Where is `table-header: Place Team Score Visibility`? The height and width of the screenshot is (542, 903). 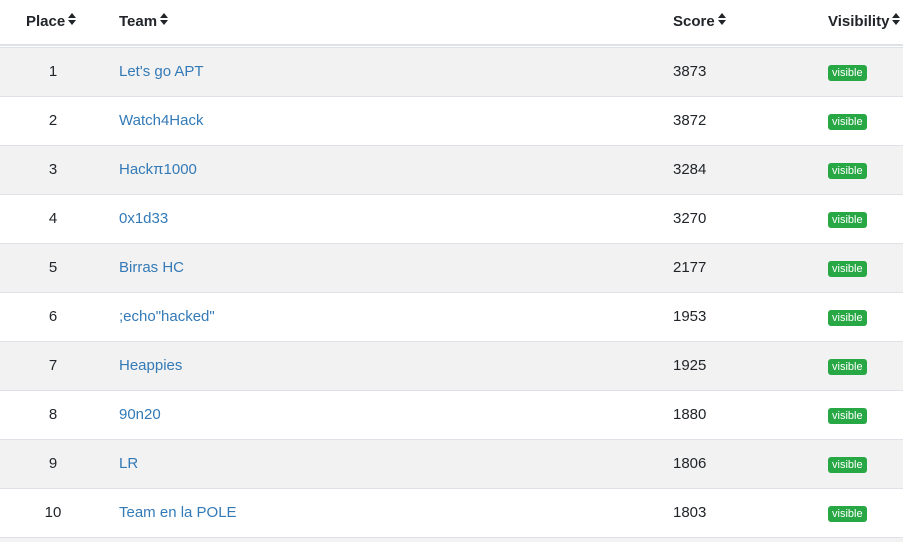 table-header: Place Team Score Visibility is located at coordinates (451, 23).